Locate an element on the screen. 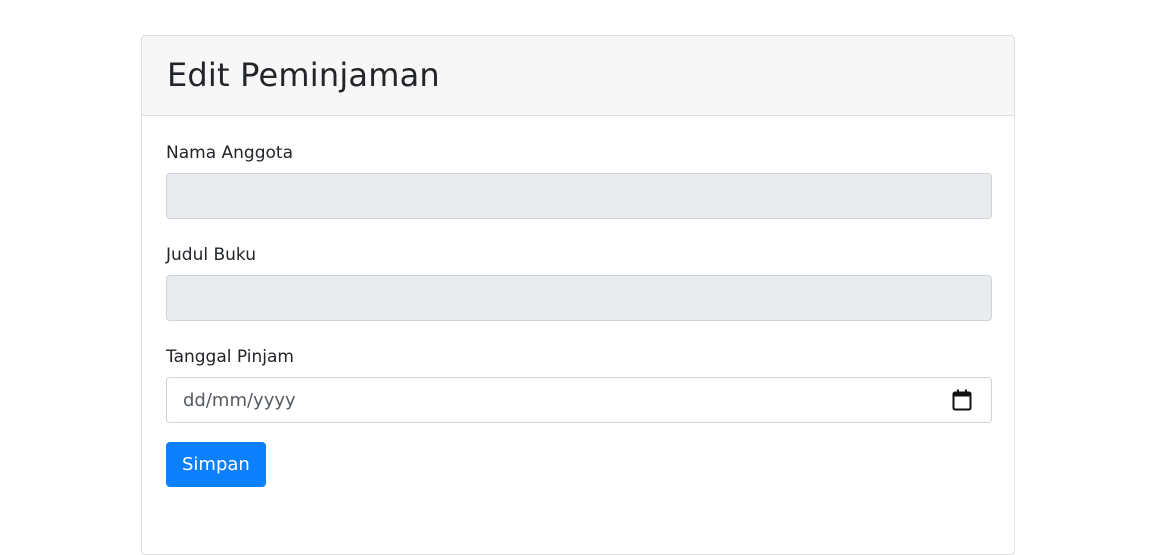 The width and height of the screenshot is (1151, 555). loan-date-group: Tanggal Pinjam dd/mm/yyyy is located at coordinates (579, 384).